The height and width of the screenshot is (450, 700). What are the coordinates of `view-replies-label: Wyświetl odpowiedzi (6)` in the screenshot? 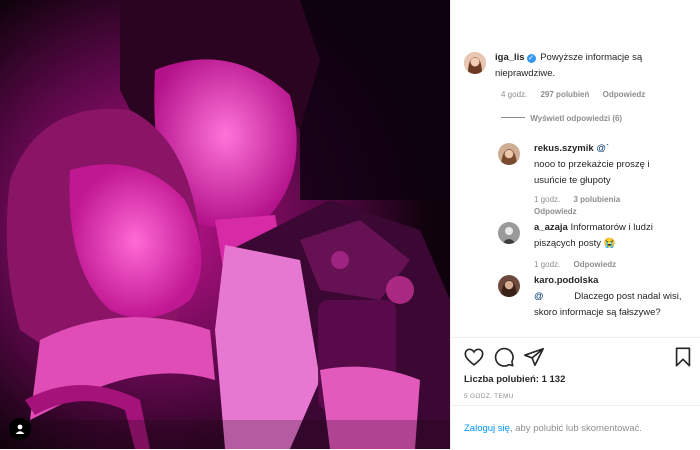 It's located at (576, 118).